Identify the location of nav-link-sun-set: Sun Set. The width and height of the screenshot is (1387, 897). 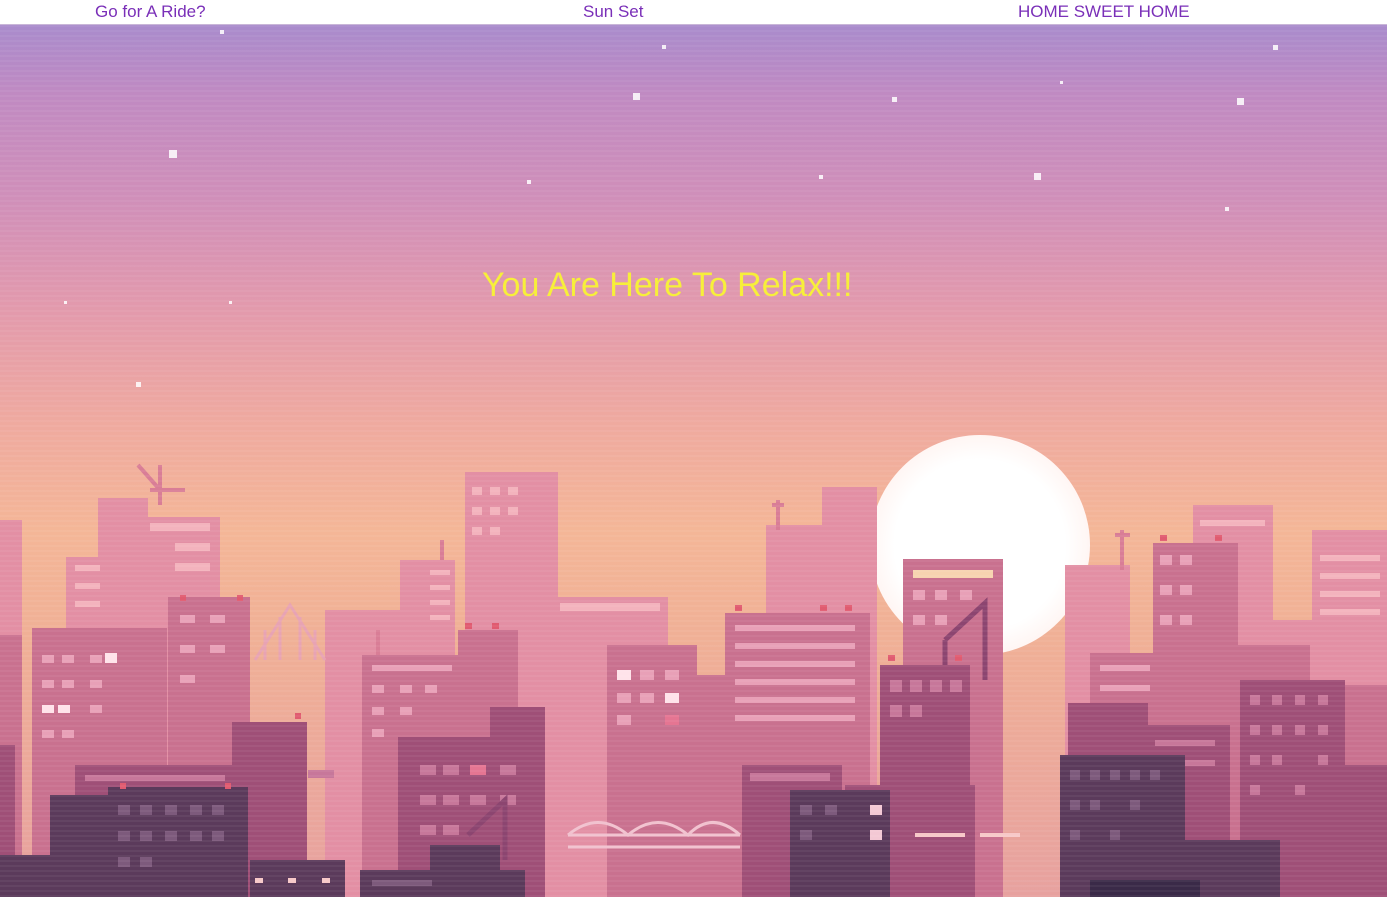
(613, 12).